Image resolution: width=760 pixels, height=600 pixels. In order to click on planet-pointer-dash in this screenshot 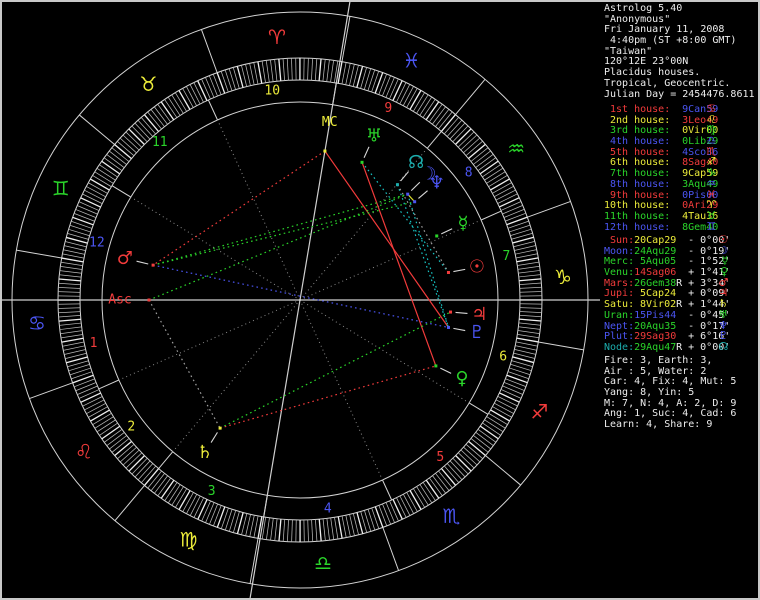, I will do `click(461, 312)`.